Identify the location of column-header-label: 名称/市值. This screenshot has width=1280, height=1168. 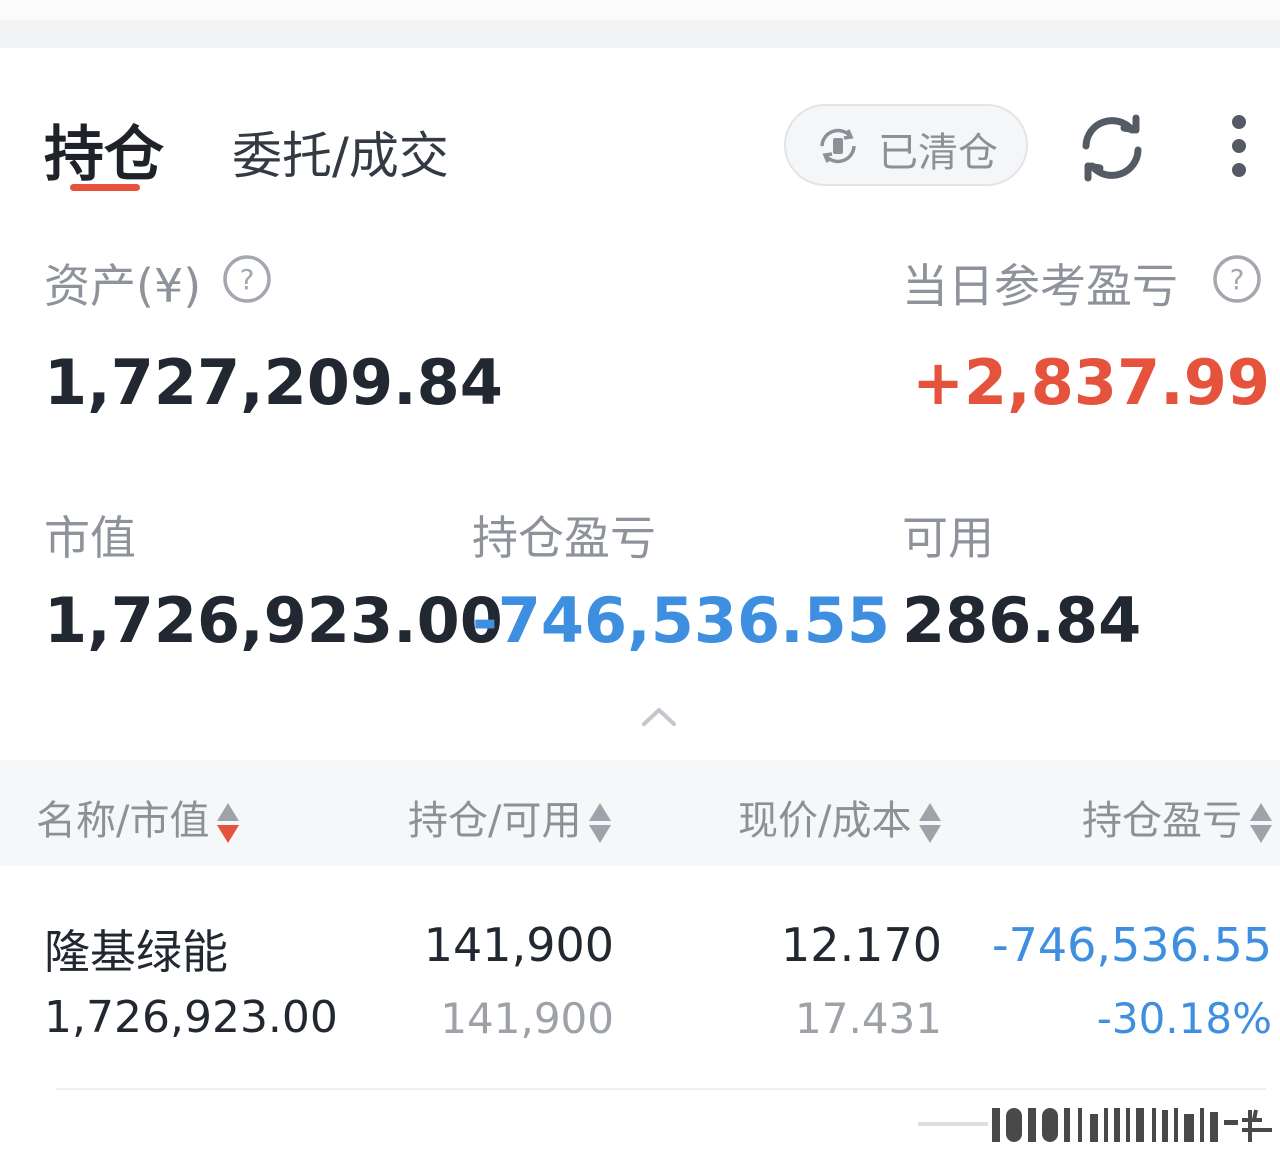
(123, 821).